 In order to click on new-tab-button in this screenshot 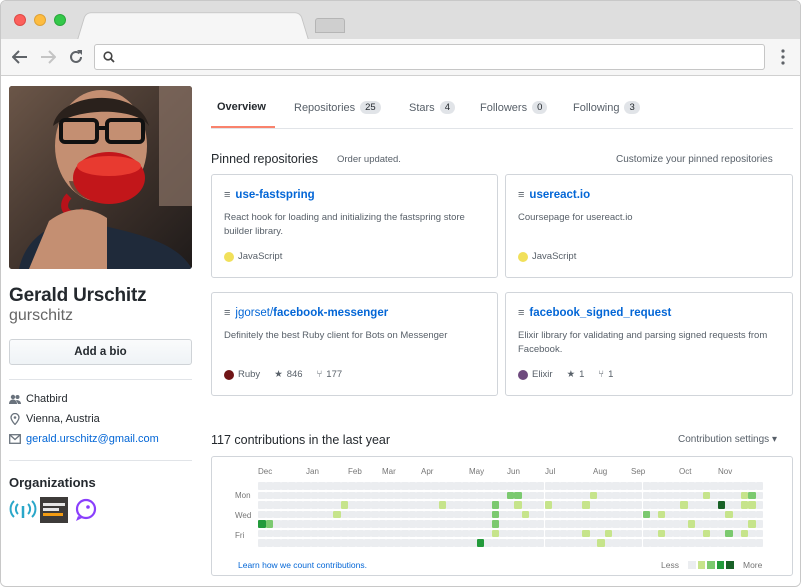, I will do `click(330, 25)`.